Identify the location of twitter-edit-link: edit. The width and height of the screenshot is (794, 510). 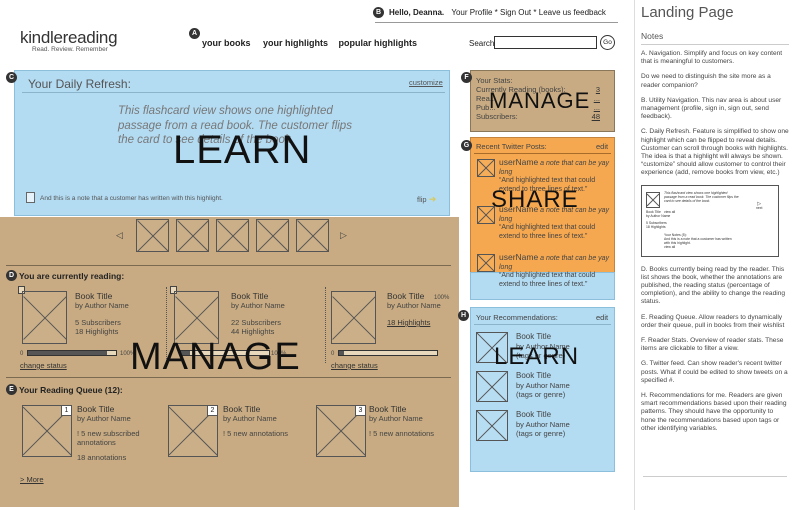
(602, 146).